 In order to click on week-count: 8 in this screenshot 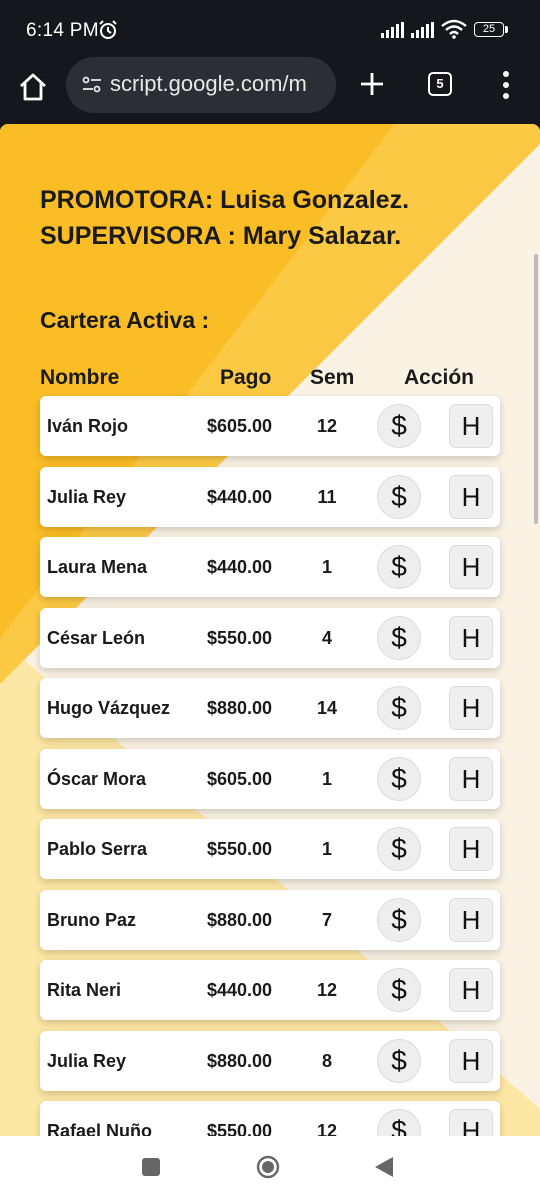, I will do `click(326, 1060)`.